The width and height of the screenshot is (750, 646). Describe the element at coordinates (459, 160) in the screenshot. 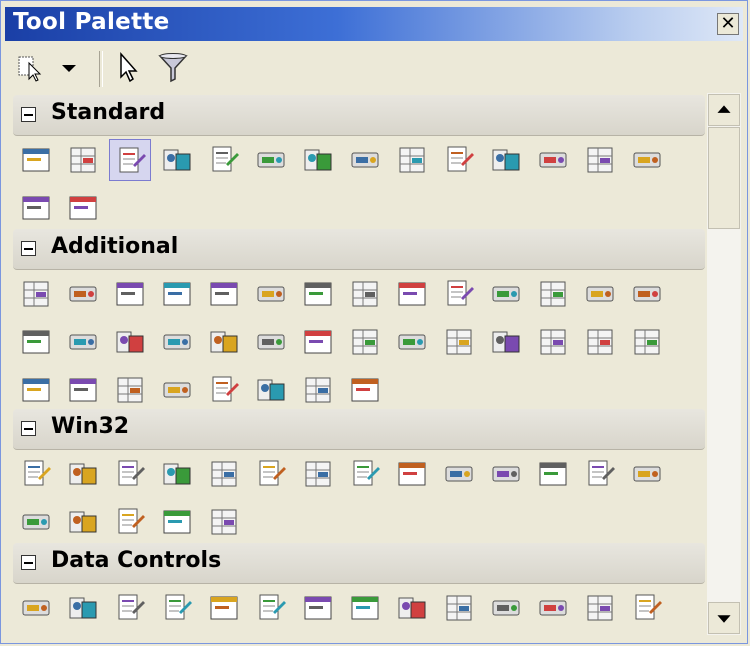

I see `tool-radiobutton` at that location.